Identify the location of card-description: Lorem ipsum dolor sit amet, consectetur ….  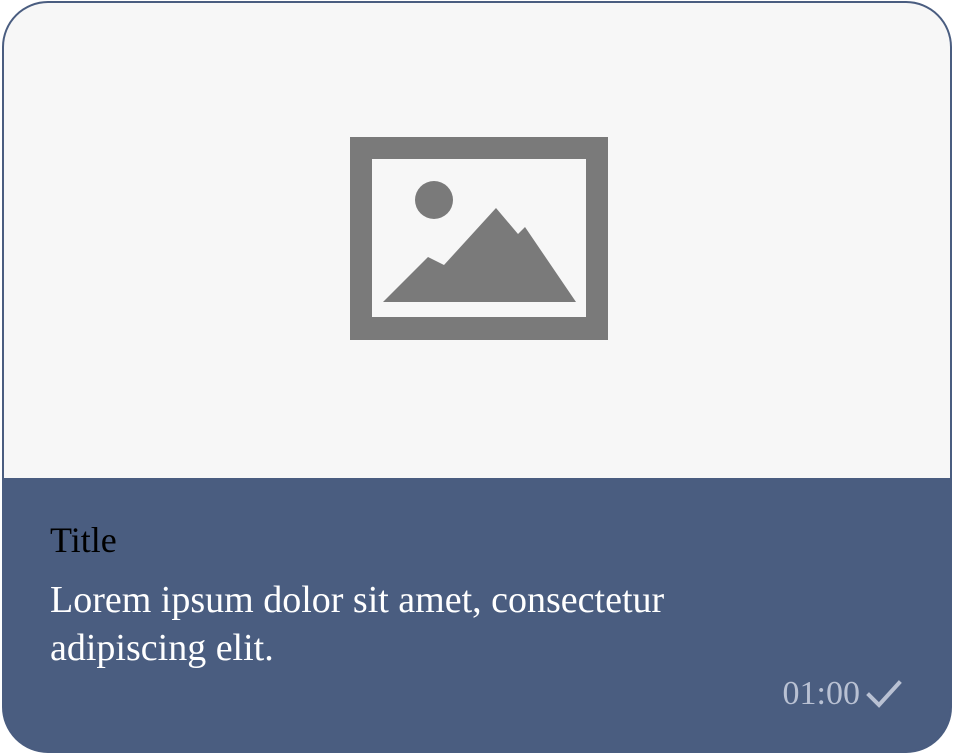
(357, 624).